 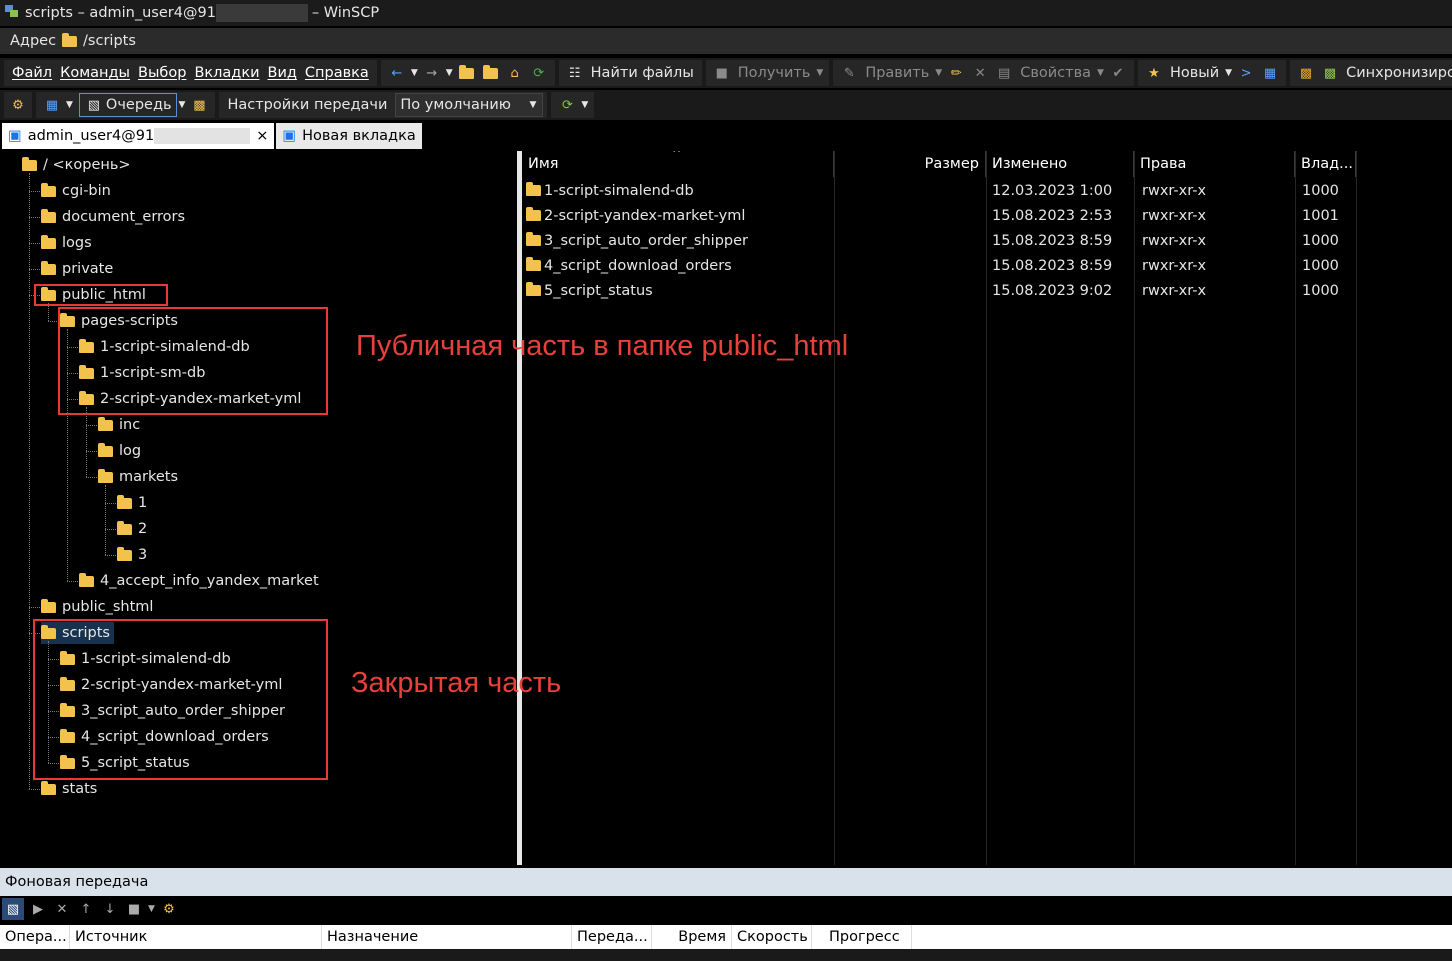 I want to click on menu-mark: Выбор, so click(x=162, y=73).